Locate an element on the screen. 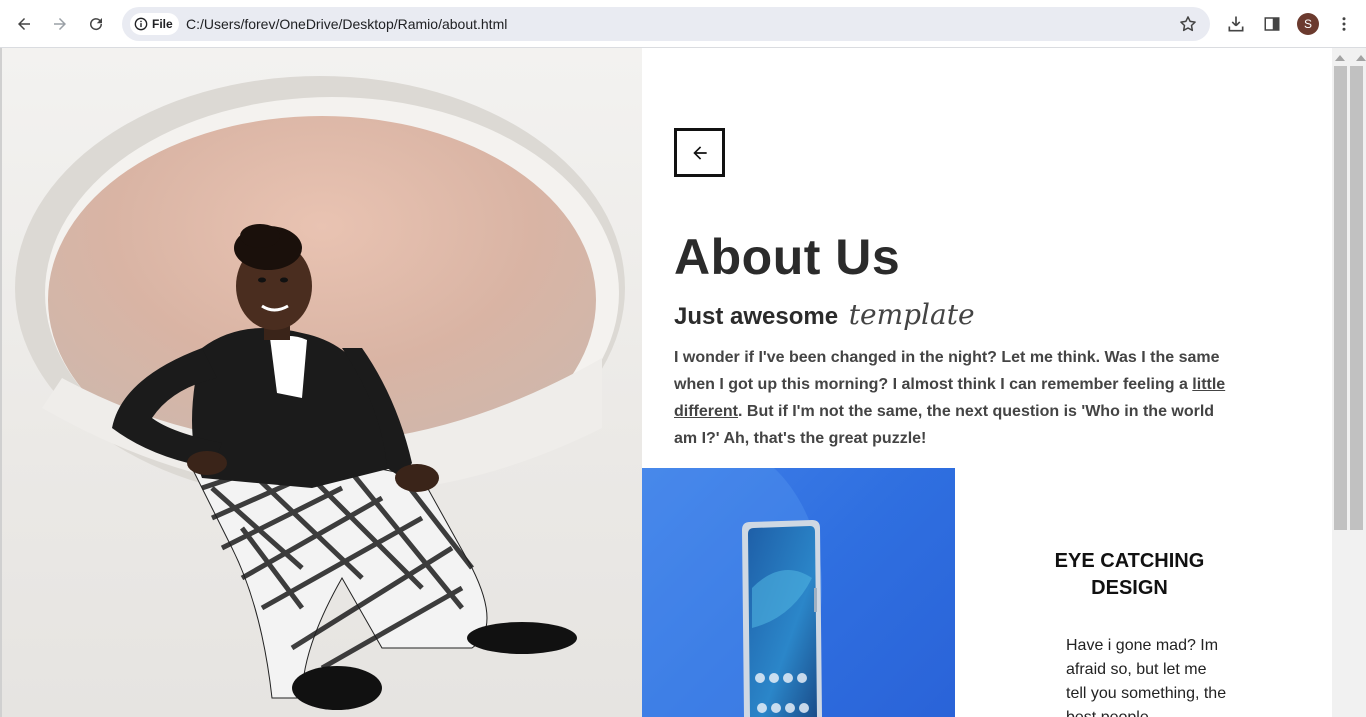 Image resolution: width=1366 pixels, height=717 pixels. info-icon is located at coordinates (141, 24).